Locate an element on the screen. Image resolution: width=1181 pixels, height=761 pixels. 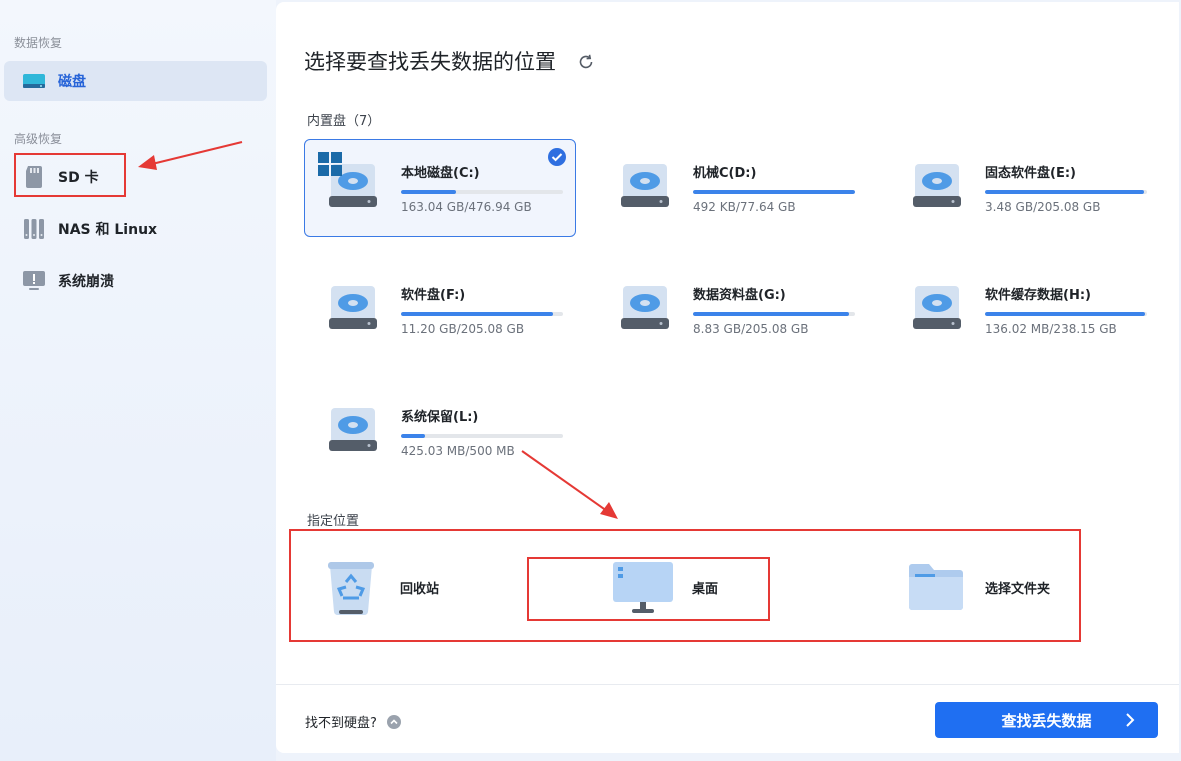
location-name: 桌面 is located at coordinates (705, 589).